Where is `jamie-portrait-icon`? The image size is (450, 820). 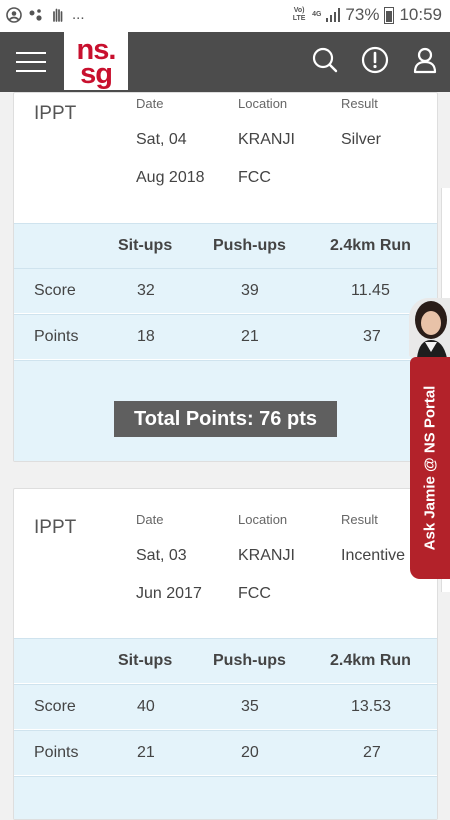
jamie-portrait-icon is located at coordinates (429, 328).